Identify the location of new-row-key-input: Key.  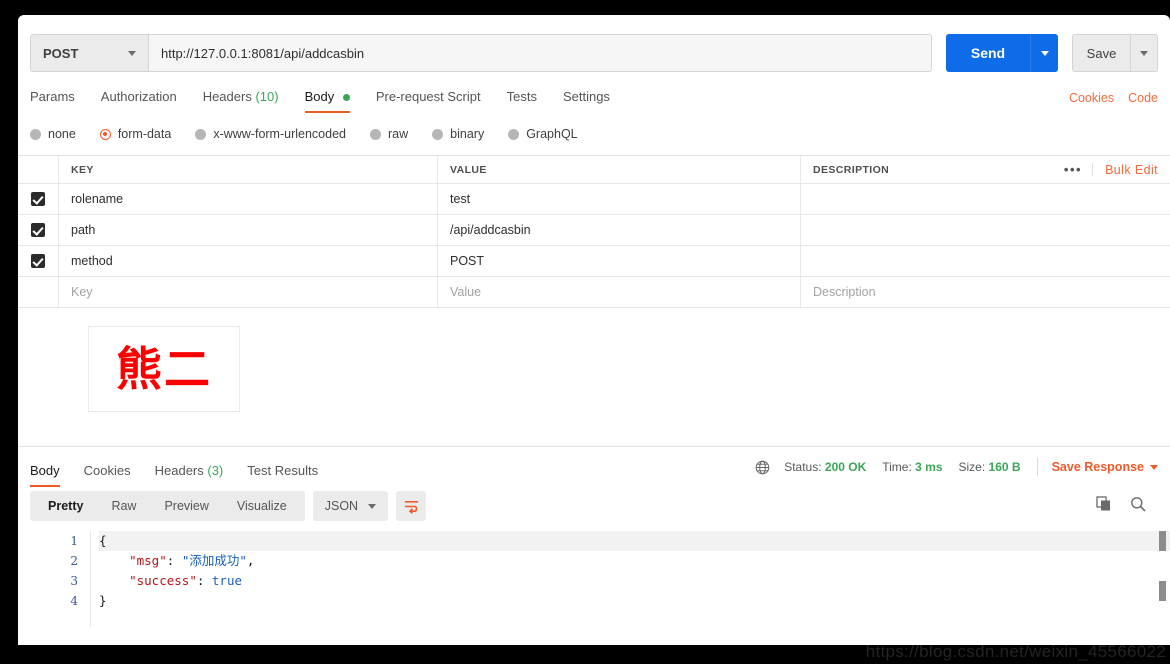
(248, 292).